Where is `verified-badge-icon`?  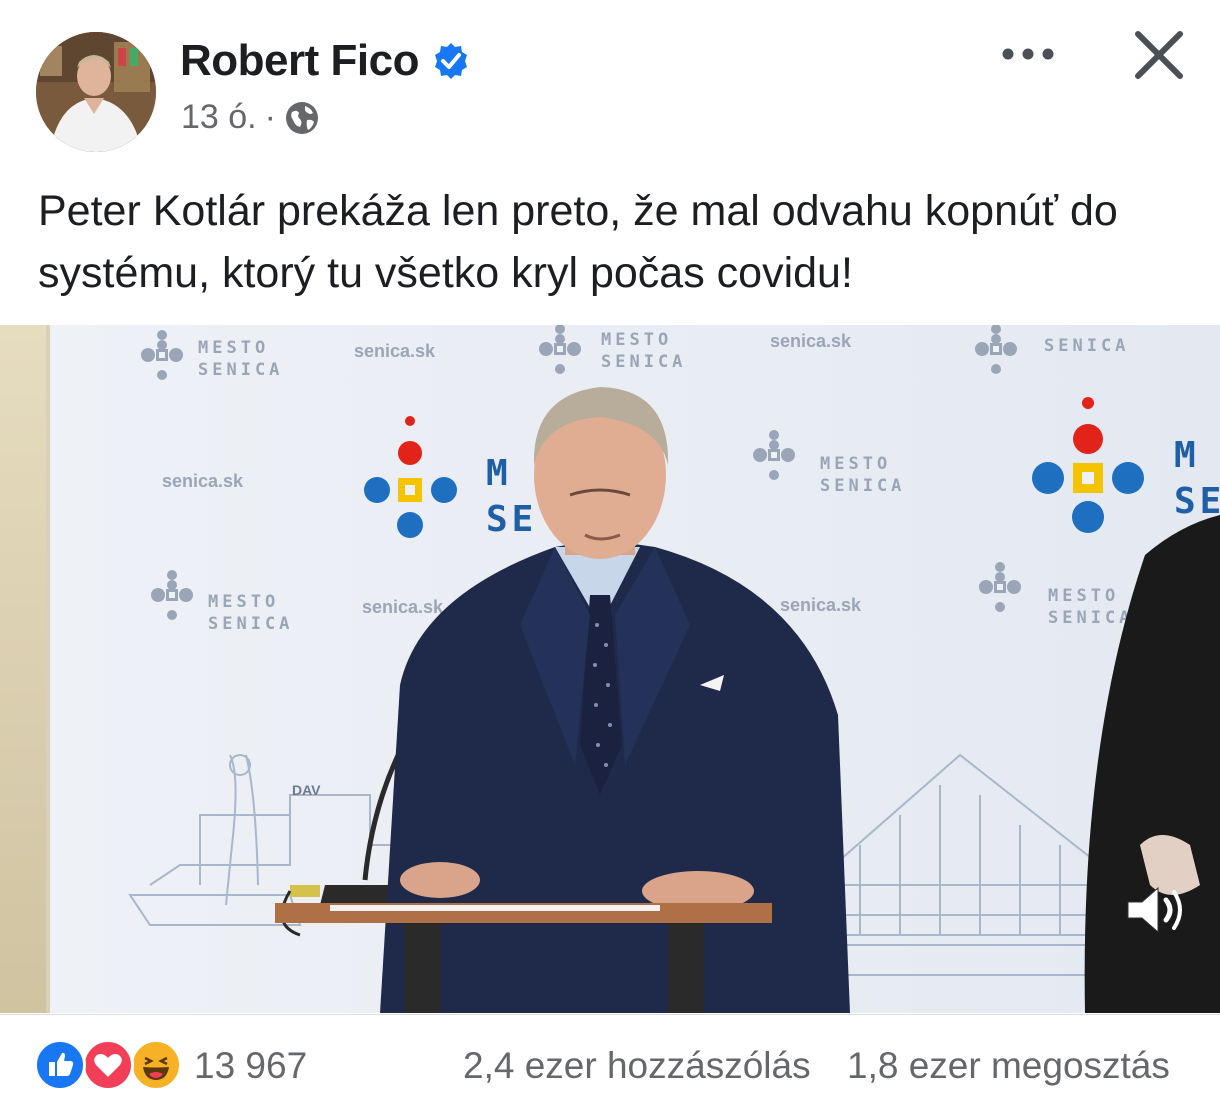 verified-badge-icon is located at coordinates (451, 61).